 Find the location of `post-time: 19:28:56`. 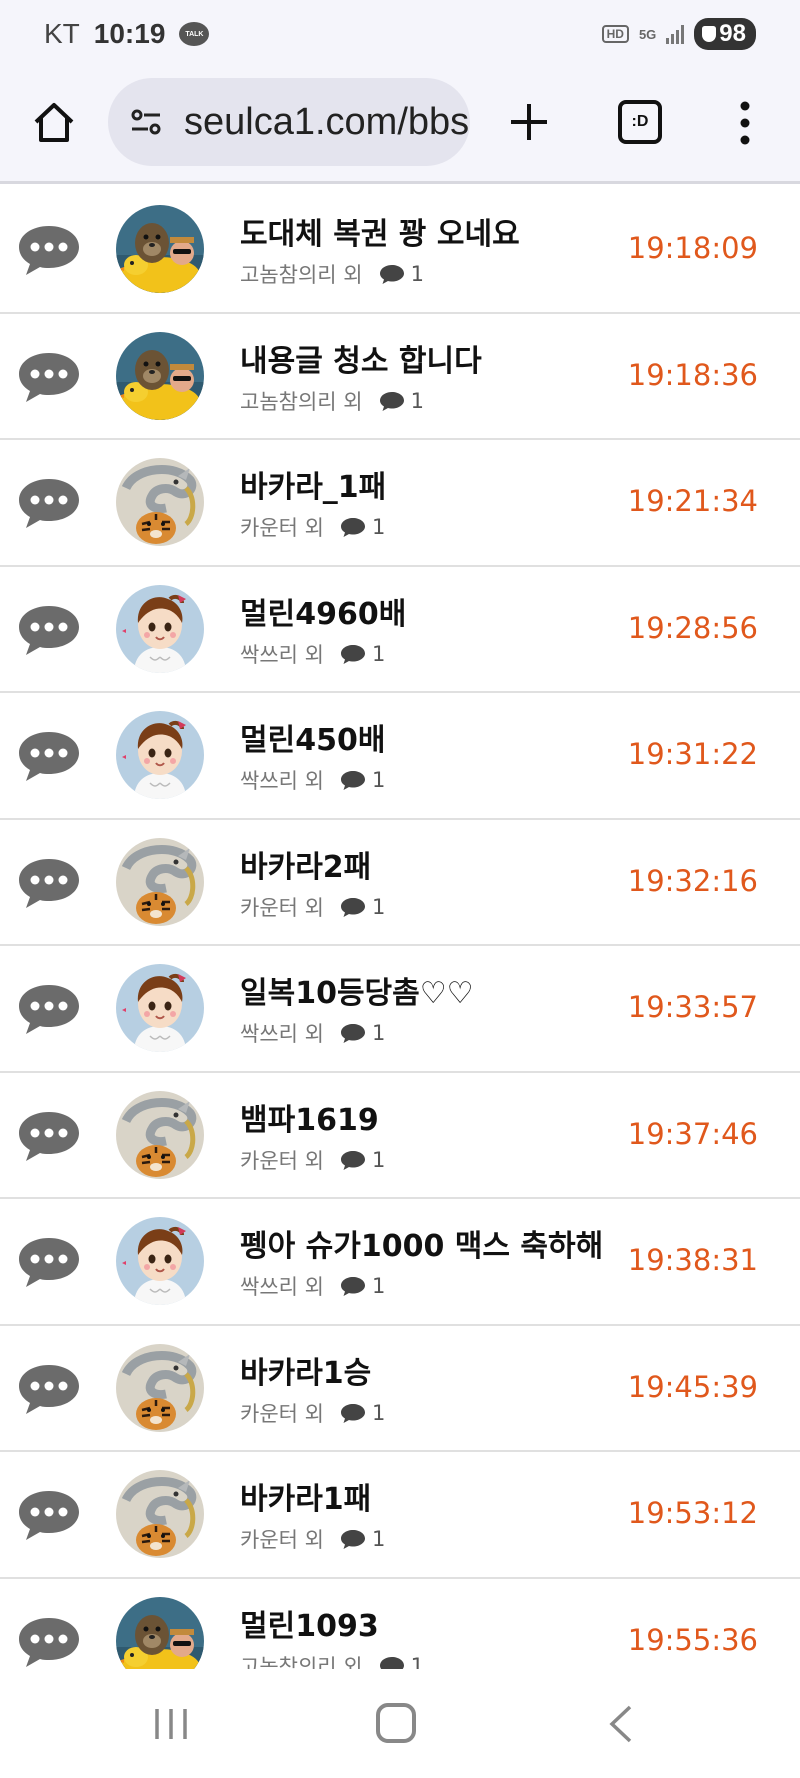

post-time: 19:28:56 is located at coordinates (692, 627).